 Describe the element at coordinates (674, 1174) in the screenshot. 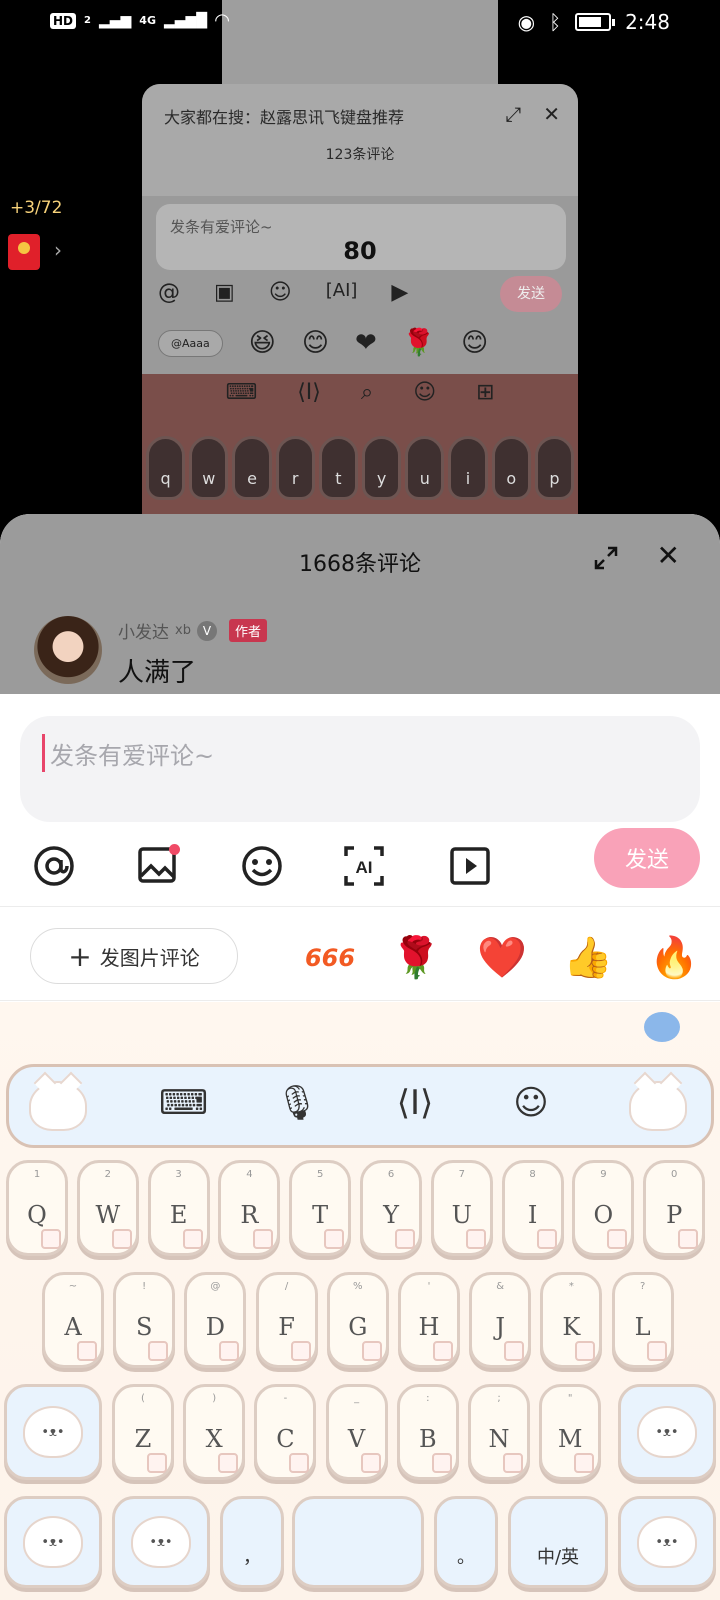

I see `key-secondary-label: 0` at that location.